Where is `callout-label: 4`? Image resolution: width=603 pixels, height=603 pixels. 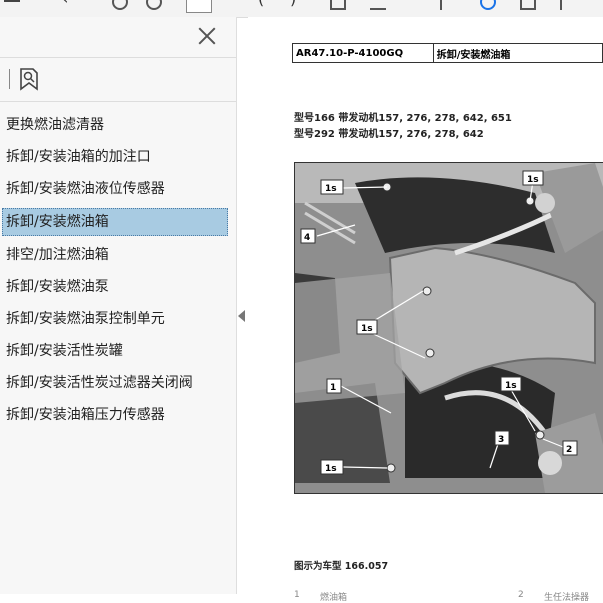
callout-label: 4 is located at coordinates (307, 238).